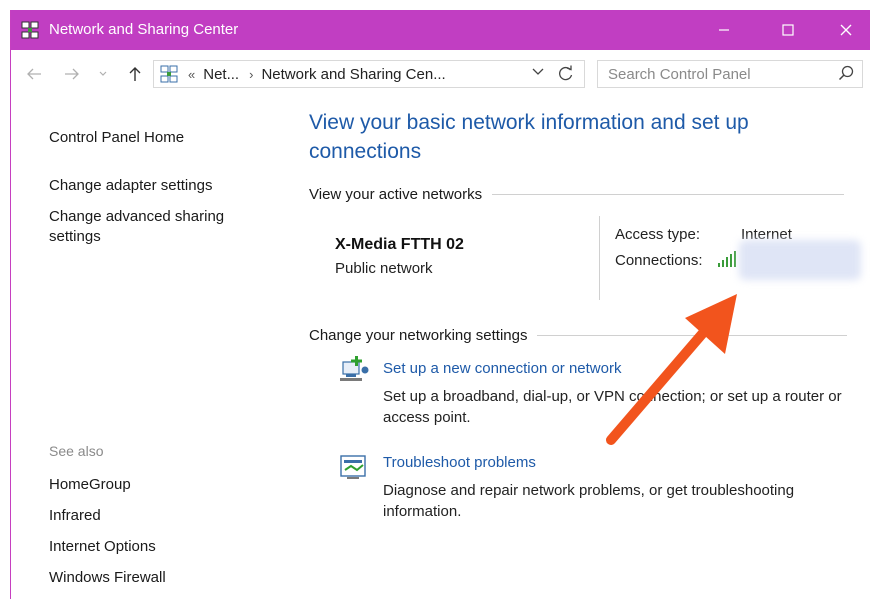  What do you see at coordinates (354, 368) in the screenshot?
I see `new-connection-icon` at bounding box center [354, 368].